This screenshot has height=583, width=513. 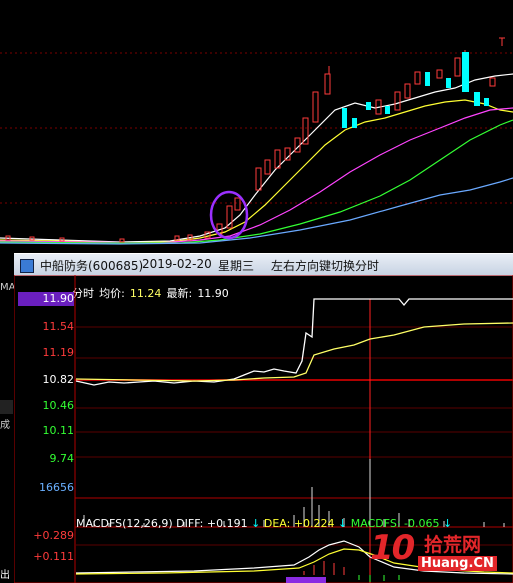 I want to click on dea-label: DEA:, so click(x=277, y=523).